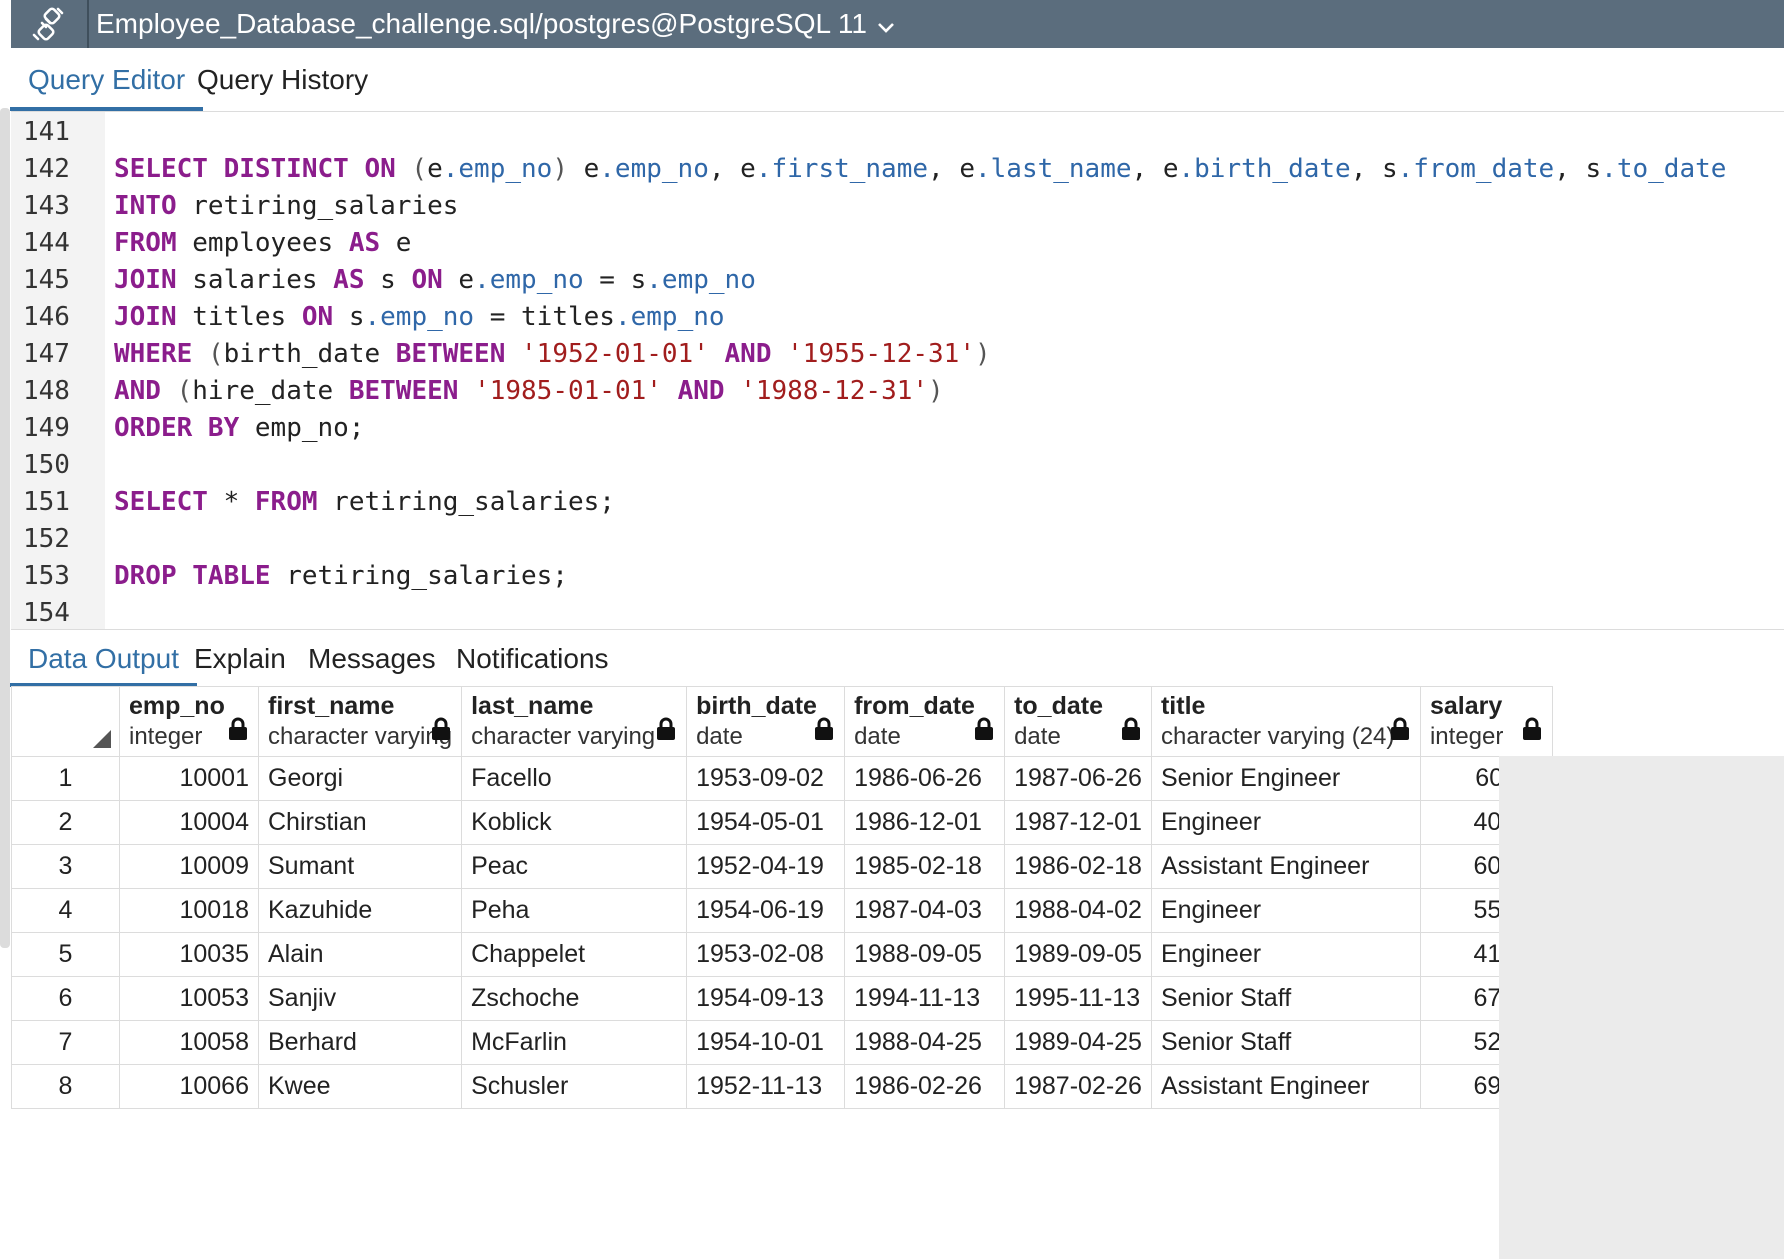  I want to click on cell-emp_no: 10066, so click(189, 1086).